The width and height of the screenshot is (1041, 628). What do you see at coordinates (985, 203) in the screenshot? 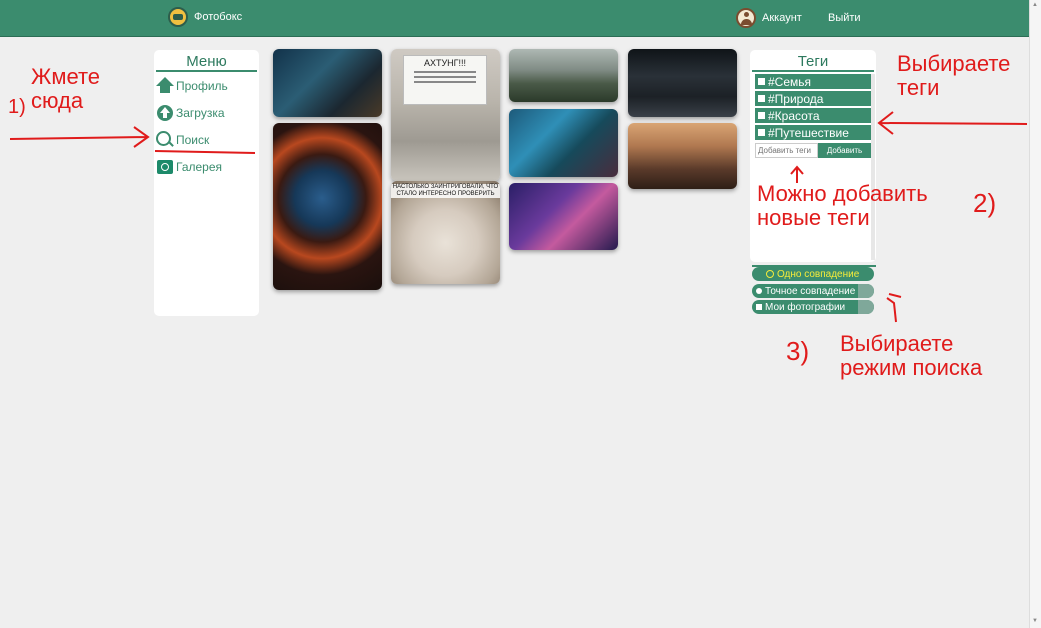
I see `annotation-step2: 2)` at bounding box center [985, 203].